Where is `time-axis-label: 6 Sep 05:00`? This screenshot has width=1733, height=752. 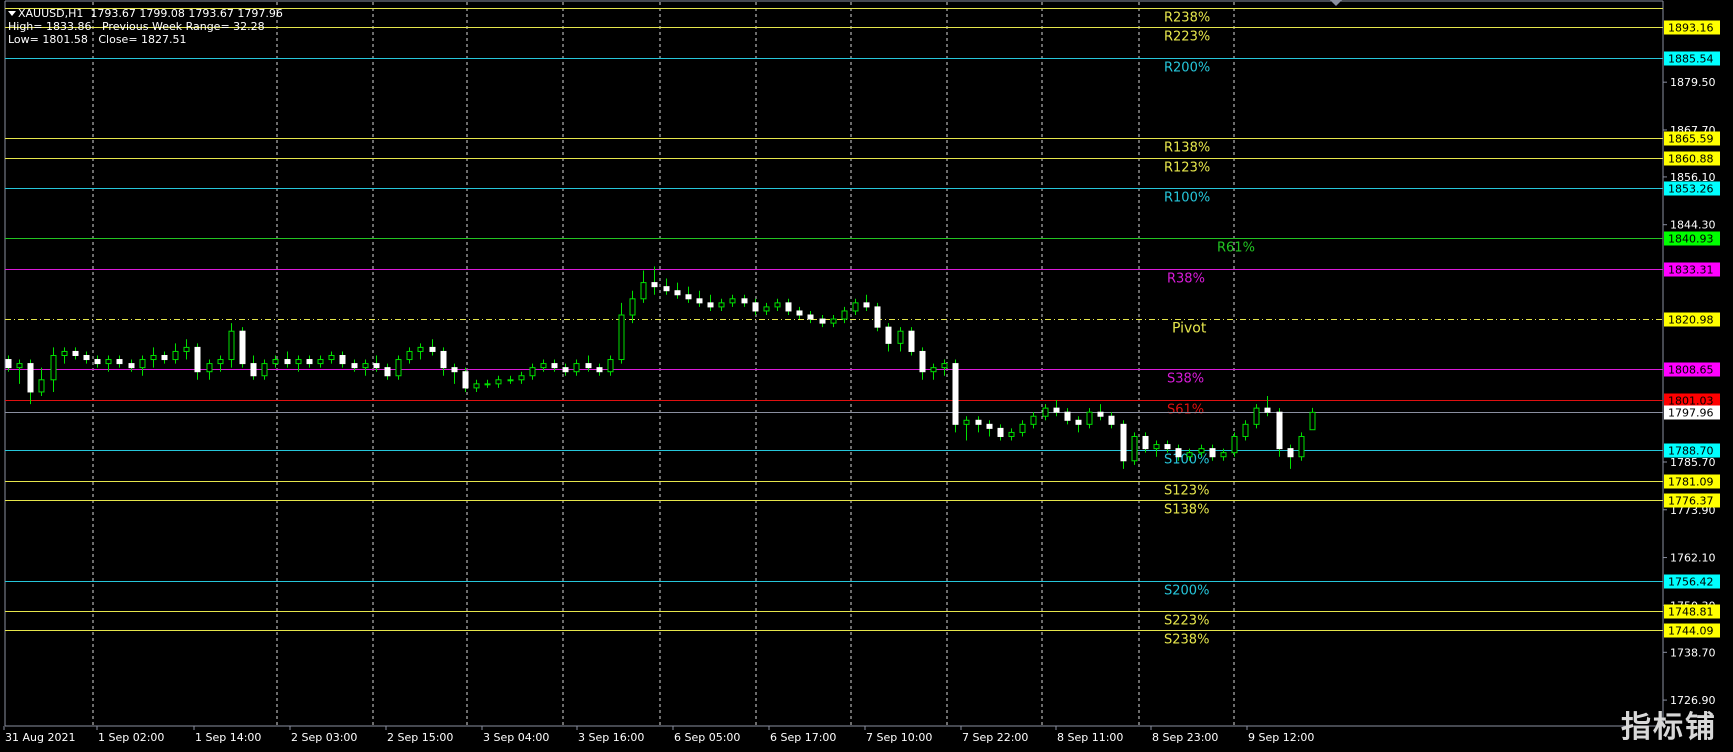 time-axis-label: 6 Sep 05:00 is located at coordinates (707, 737).